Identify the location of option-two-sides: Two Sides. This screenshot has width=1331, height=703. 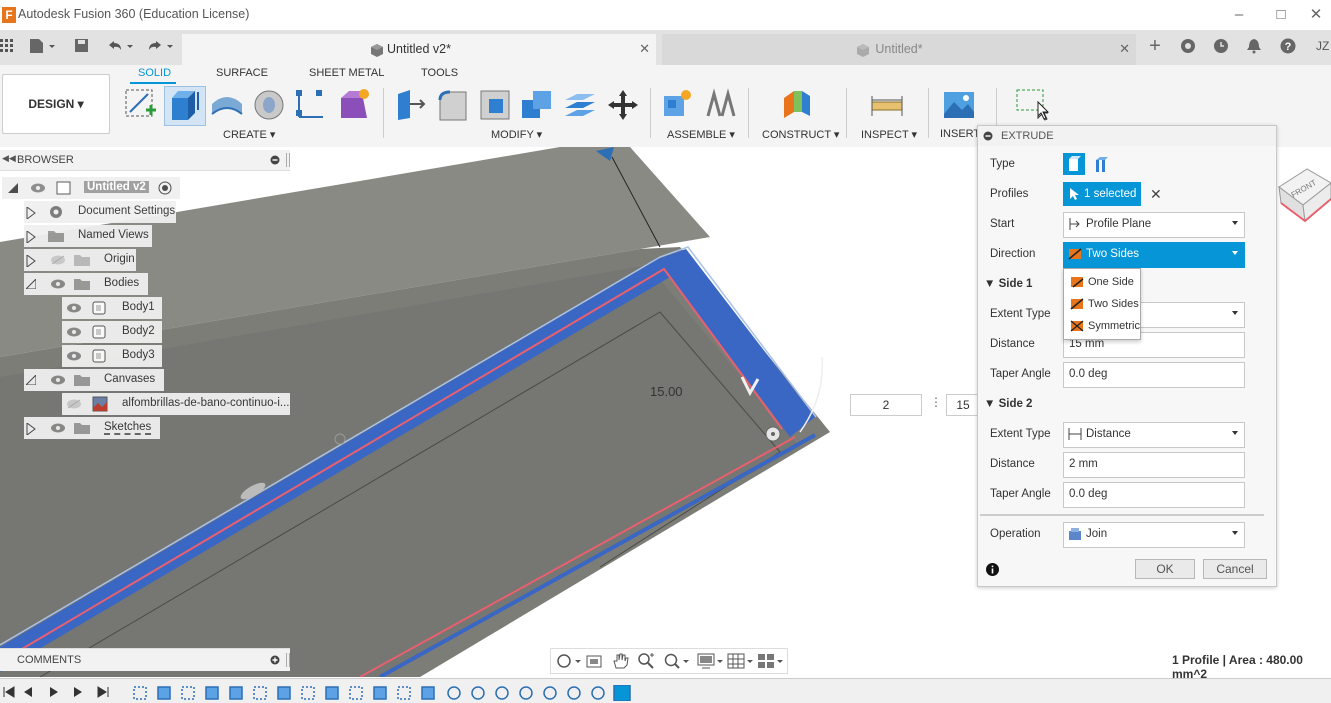
(1102, 304).